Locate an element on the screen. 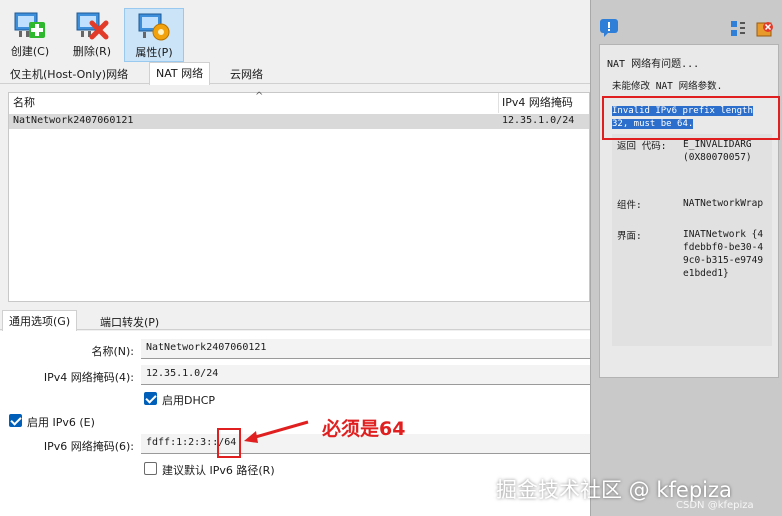 The width and height of the screenshot is (782, 516). panel-header is located at coordinates (686, 25).